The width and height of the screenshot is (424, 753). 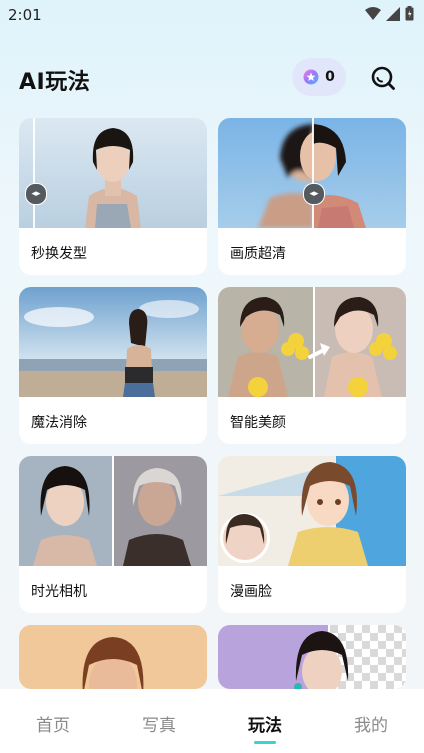 What do you see at coordinates (330, 77) in the screenshot?
I see `coin-count: 0` at bounding box center [330, 77].